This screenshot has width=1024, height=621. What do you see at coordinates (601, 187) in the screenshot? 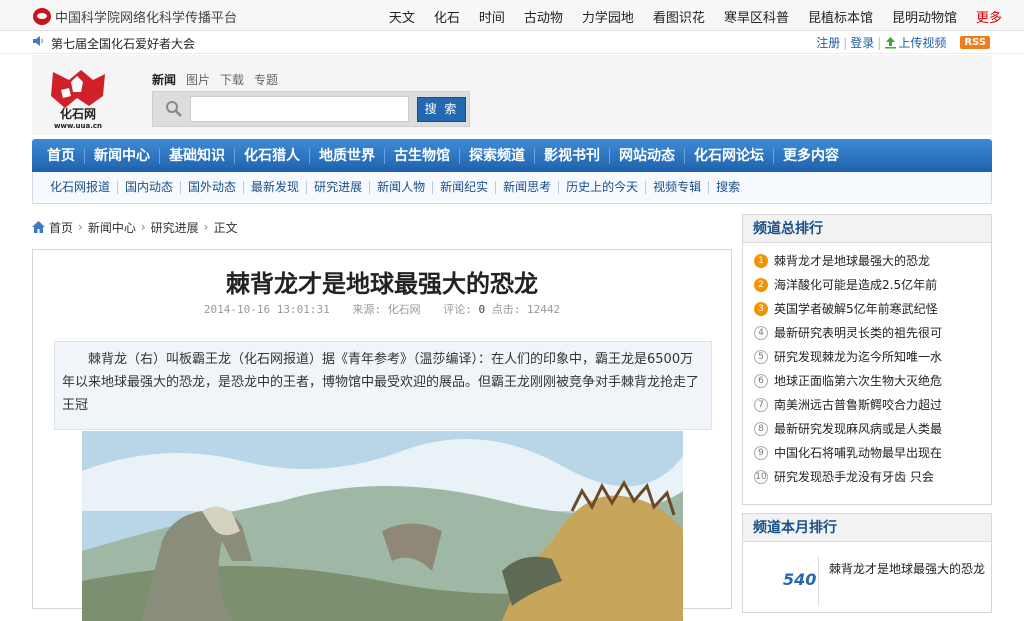
I see `sub-nav-item: 历史上的今天` at bounding box center [601, 187].